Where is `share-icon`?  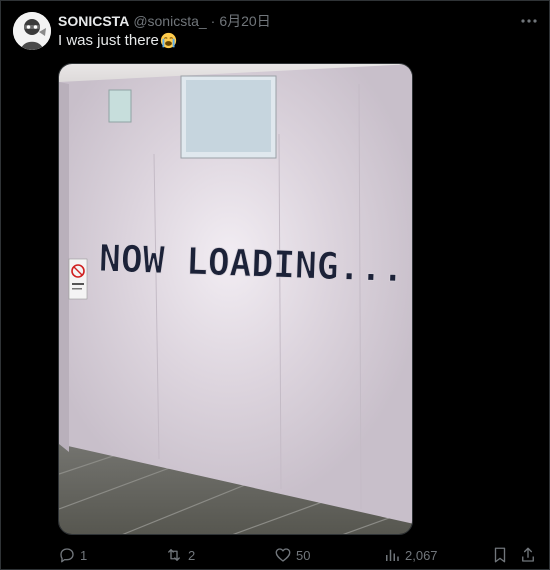 share-icon is located at coordinates (528, 554).